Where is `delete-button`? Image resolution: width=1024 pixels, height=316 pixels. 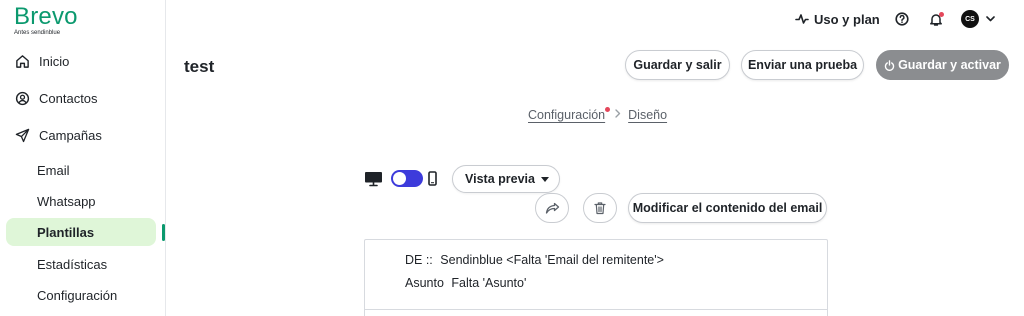
delete-button is located at coordinates (600, 208).